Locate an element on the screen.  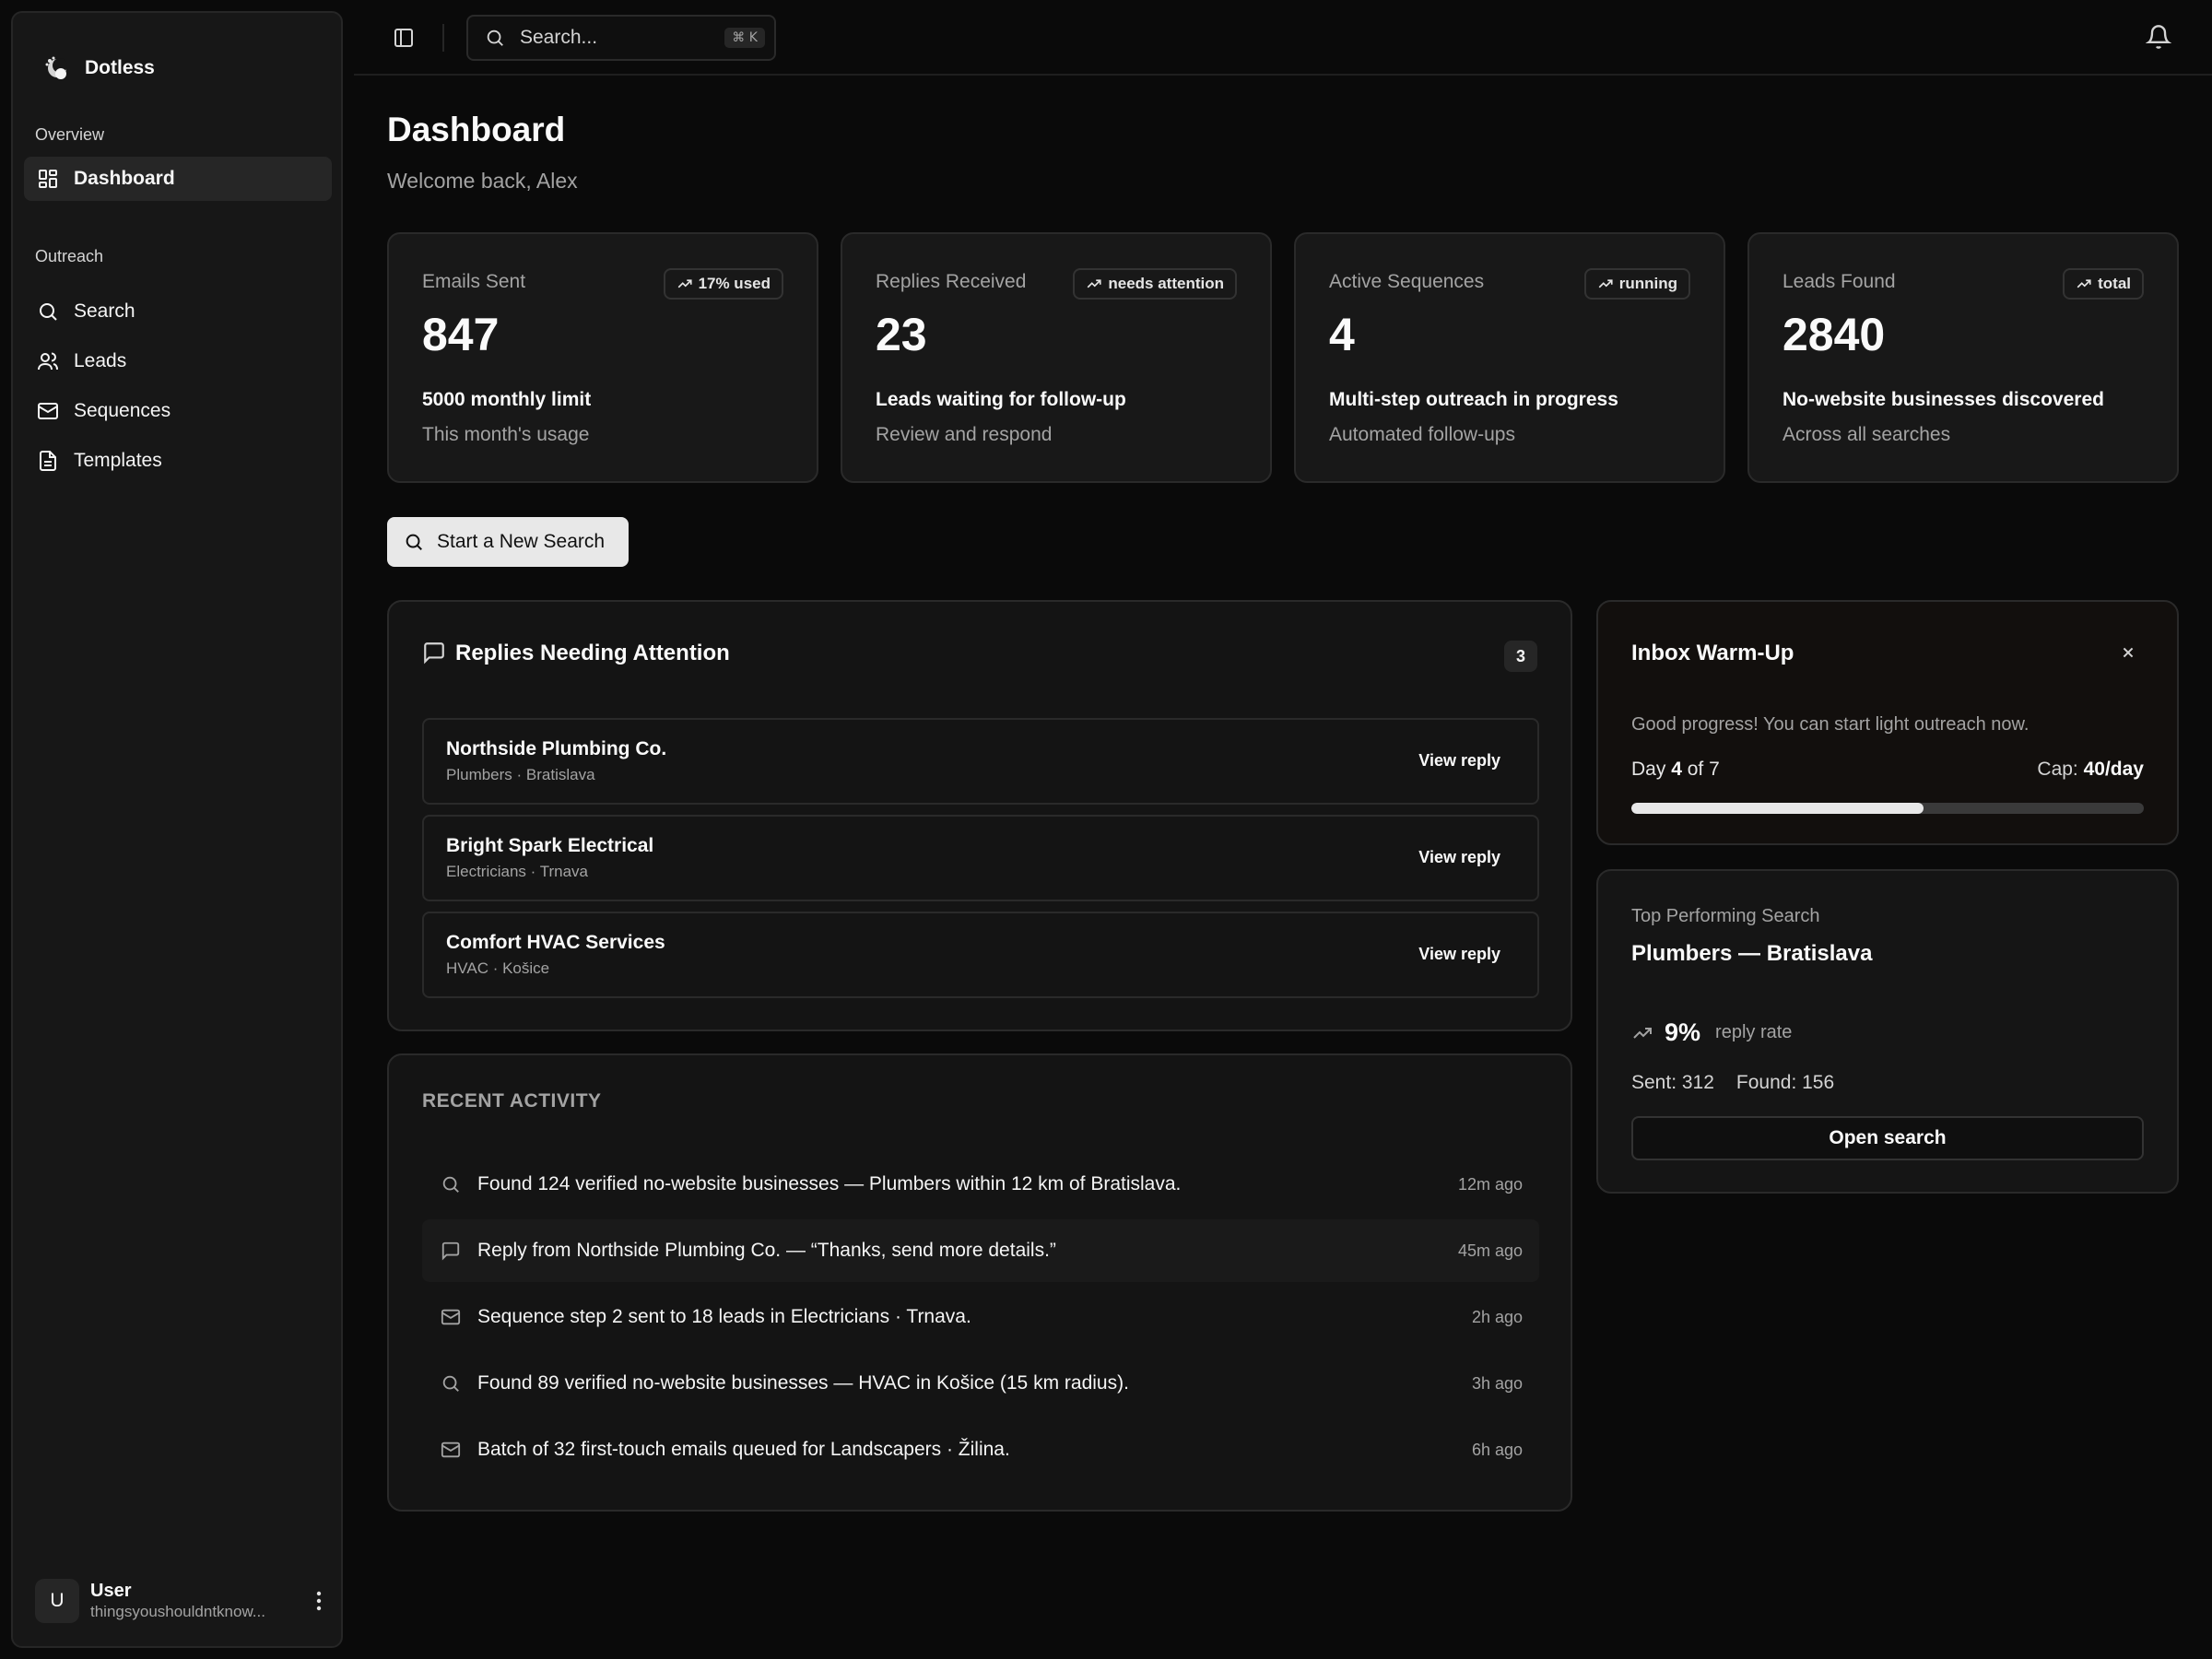
brand: Dotless is located at coordinates (98, 68).